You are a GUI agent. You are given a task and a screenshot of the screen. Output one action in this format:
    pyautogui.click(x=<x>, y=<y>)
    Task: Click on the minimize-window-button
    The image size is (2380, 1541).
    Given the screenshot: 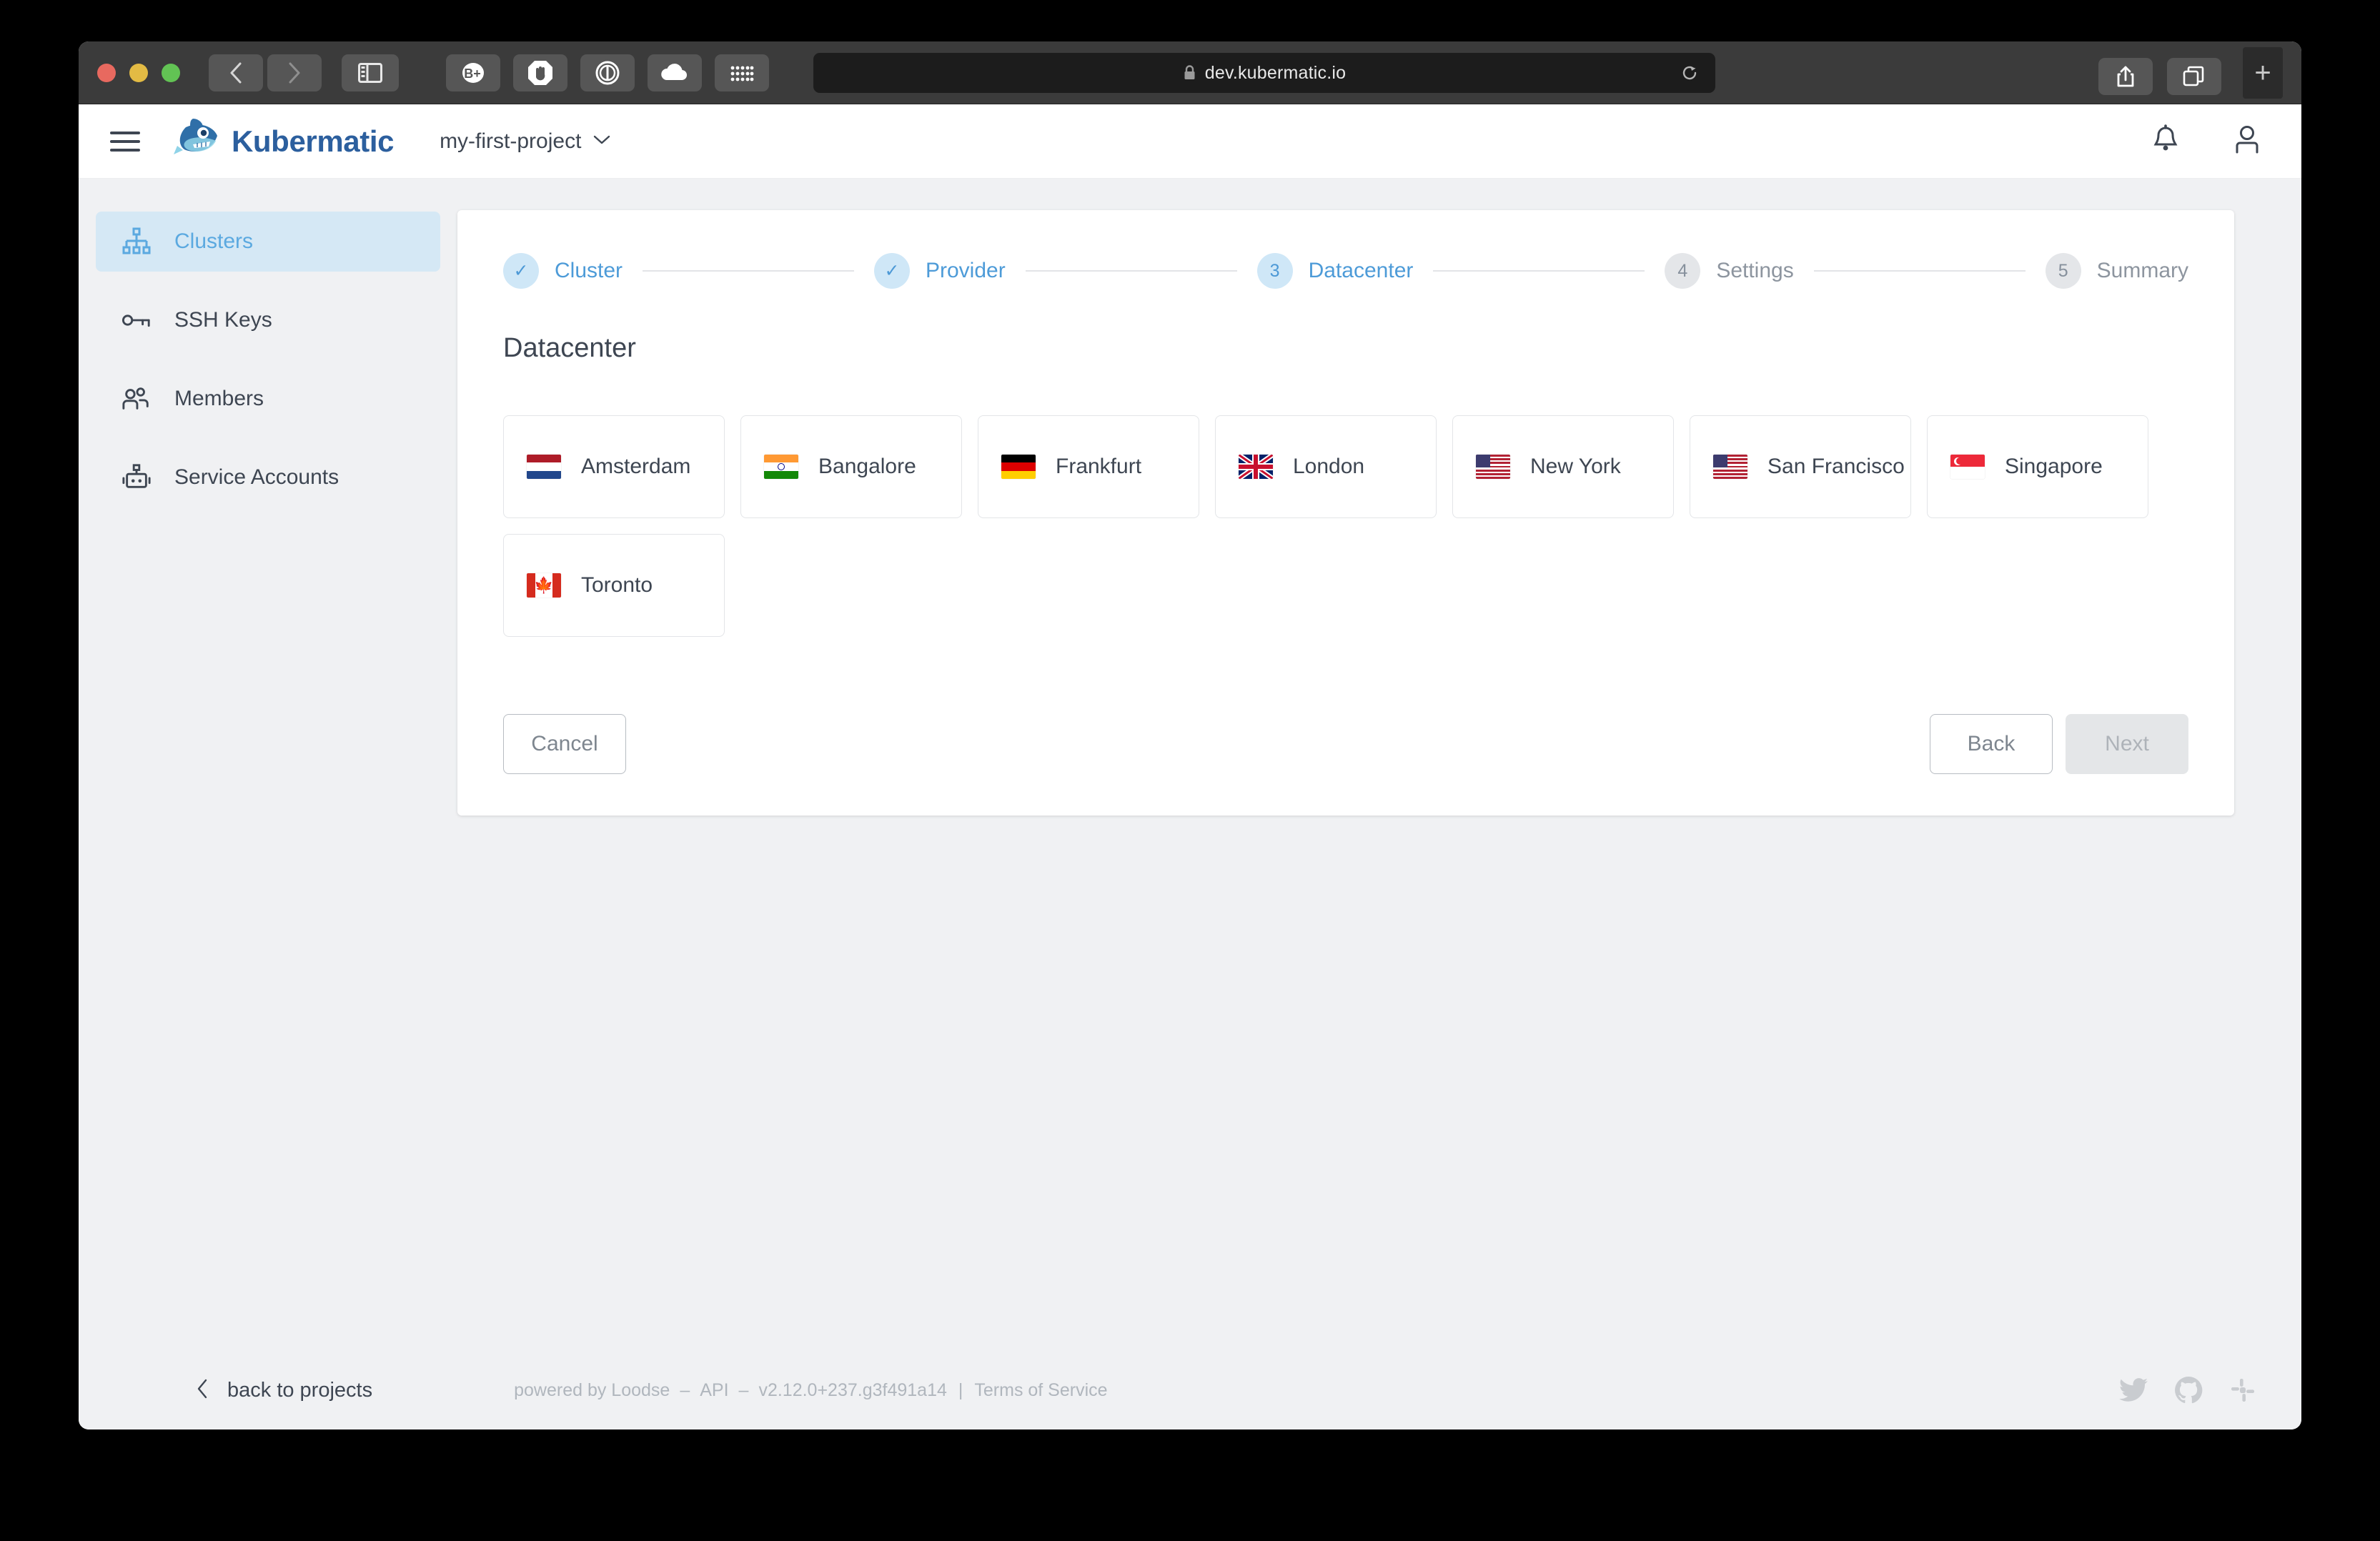 What is the action you would take?
    pyautogui.click(x=138, y=72)
    